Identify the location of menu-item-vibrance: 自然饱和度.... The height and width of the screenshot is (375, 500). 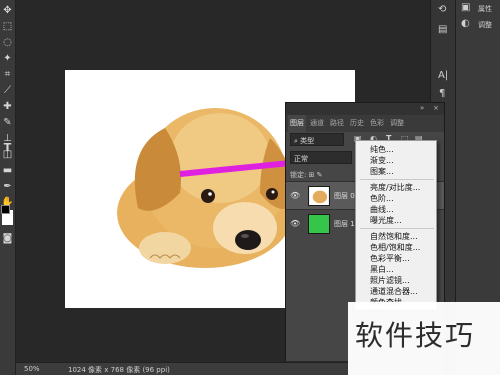
(394, 236).